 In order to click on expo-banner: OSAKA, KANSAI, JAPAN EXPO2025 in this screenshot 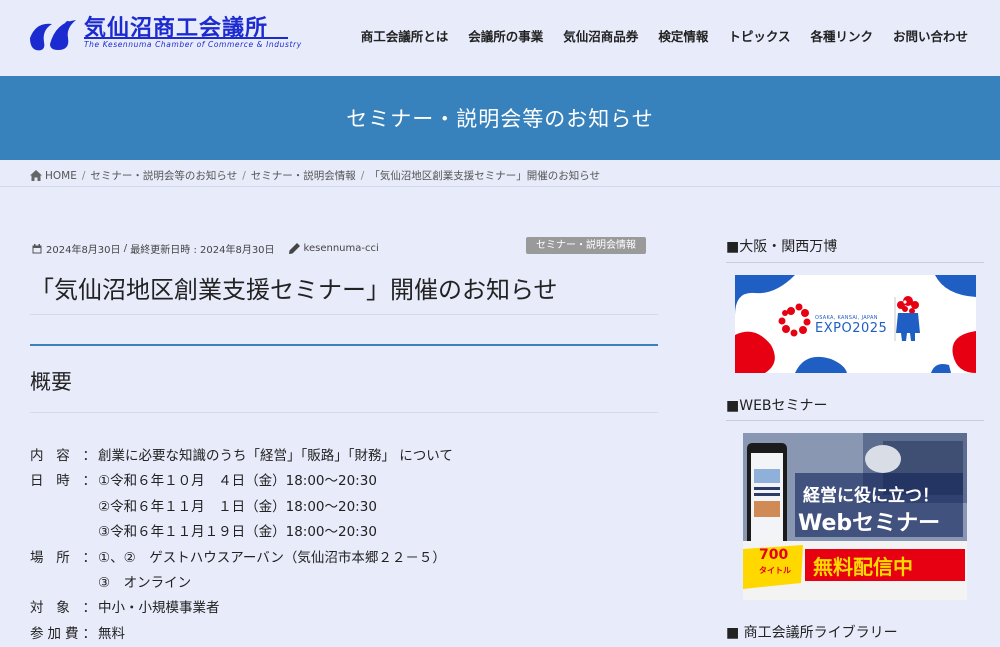, I will do `click(855, 324)`.